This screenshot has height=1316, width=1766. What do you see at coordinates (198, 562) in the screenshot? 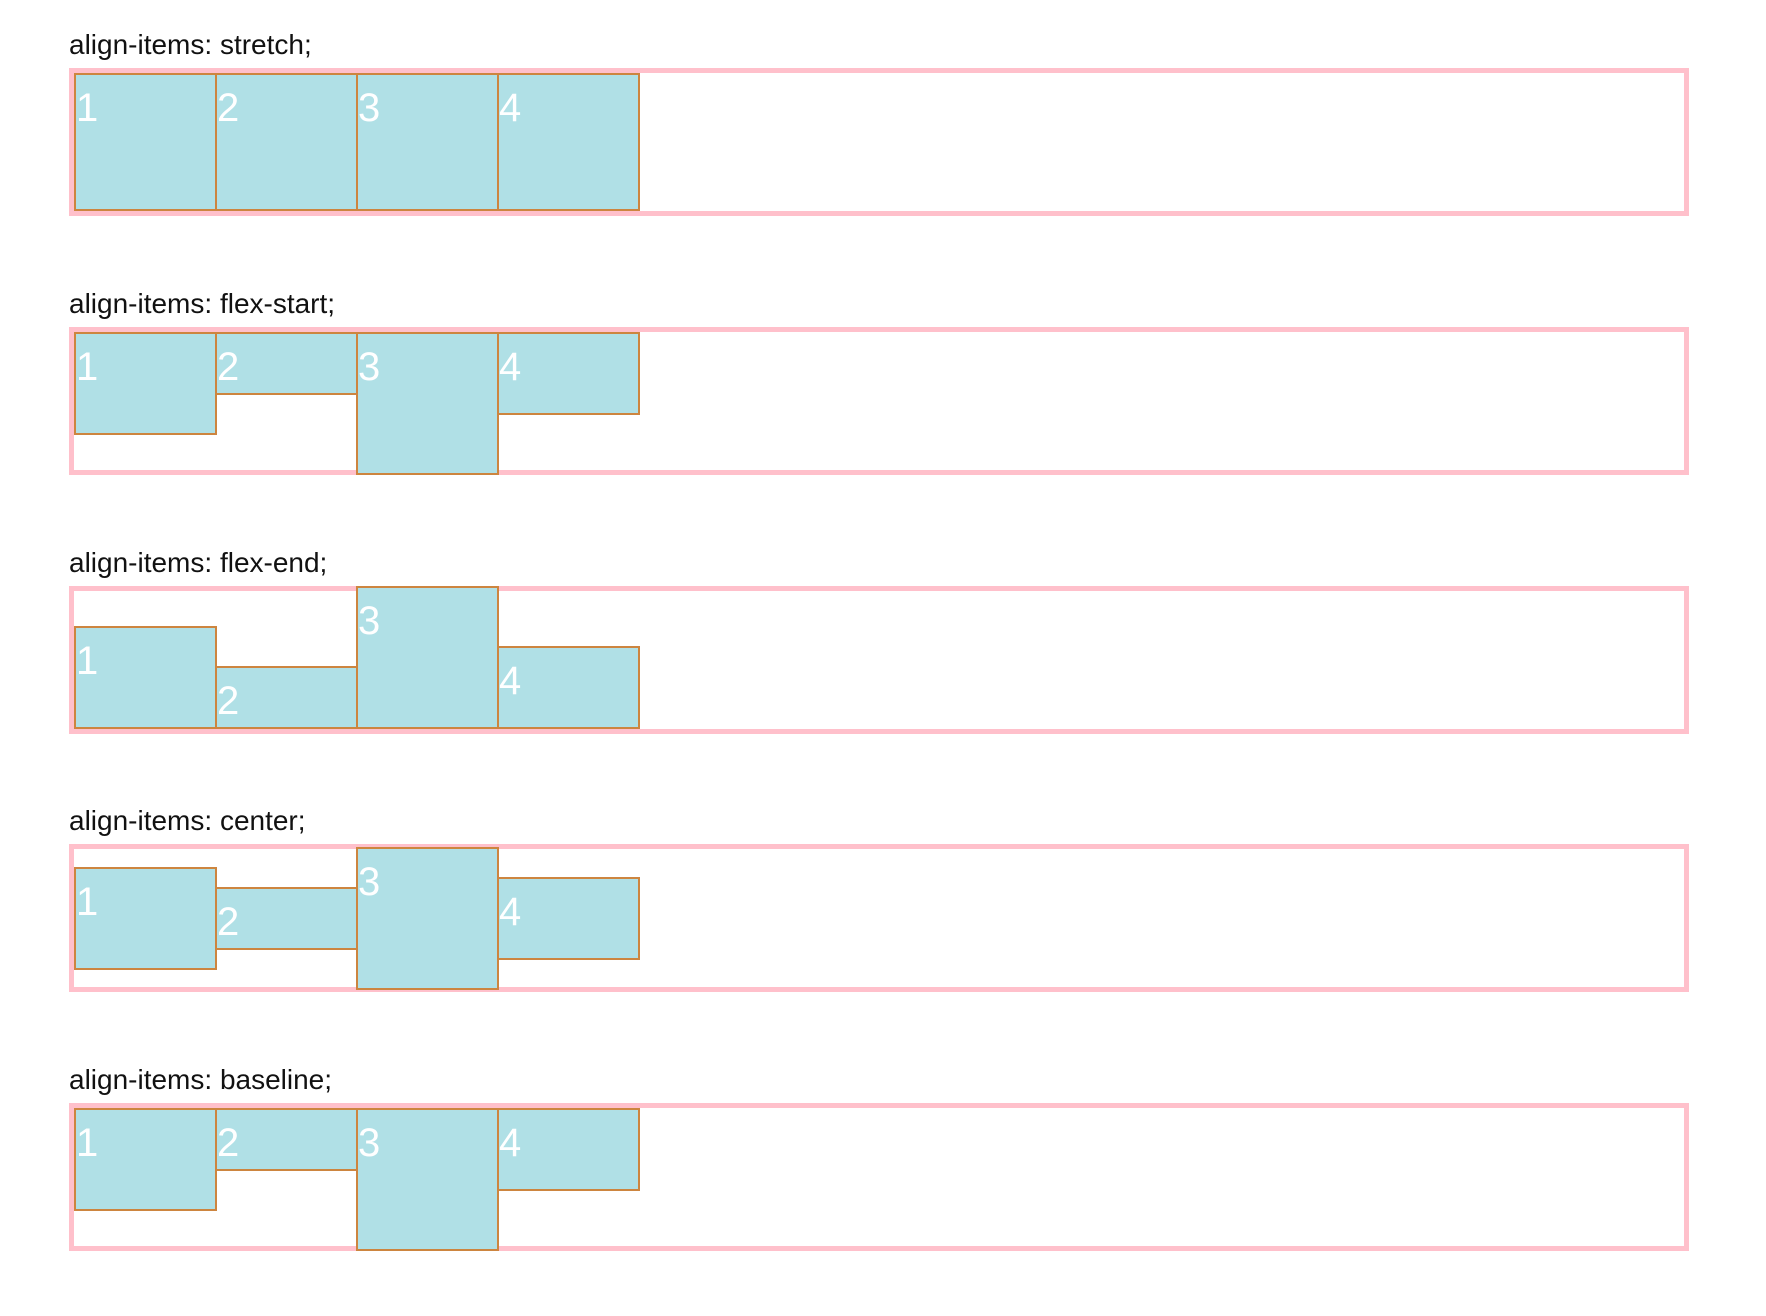
I see `demo-label: align-items: flex-end;` at bounding box center [198, 562].